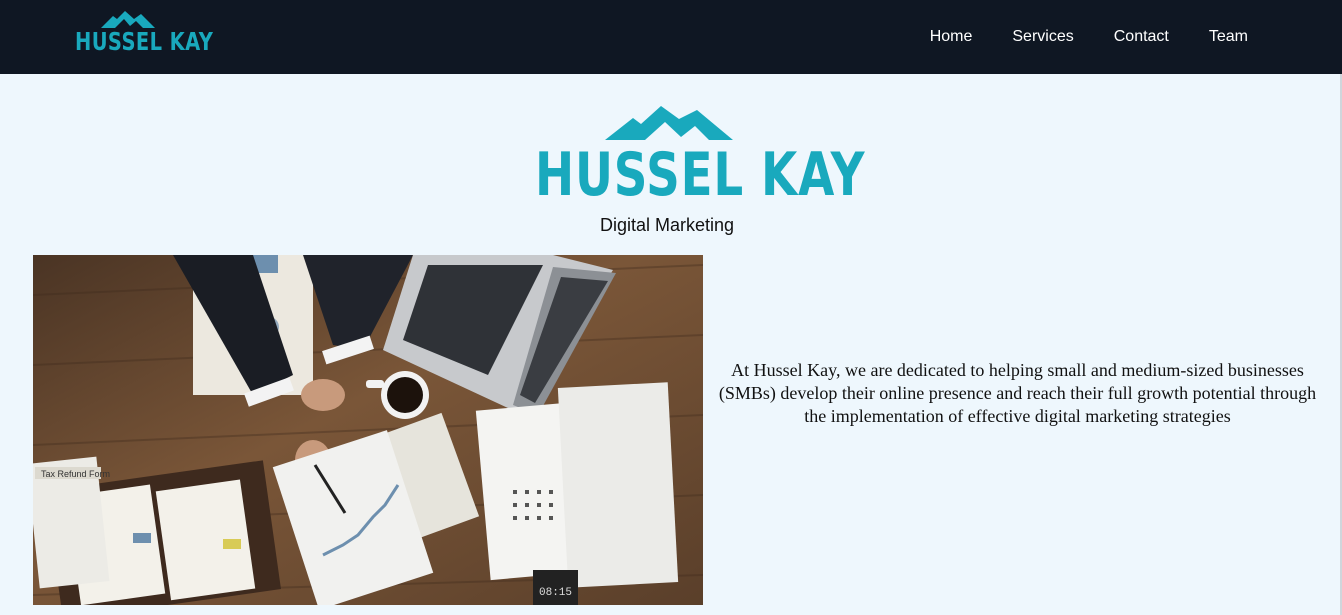  I want to click on hero-logo-text: HUSSEL KAY, so click(700, 175).